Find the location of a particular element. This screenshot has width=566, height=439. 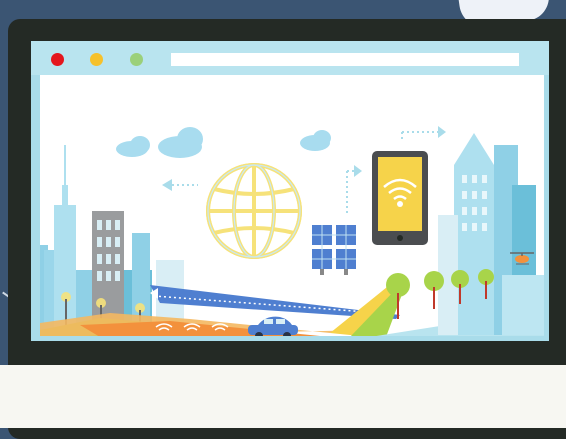

right-skyline is located at coordinates (491, 234).